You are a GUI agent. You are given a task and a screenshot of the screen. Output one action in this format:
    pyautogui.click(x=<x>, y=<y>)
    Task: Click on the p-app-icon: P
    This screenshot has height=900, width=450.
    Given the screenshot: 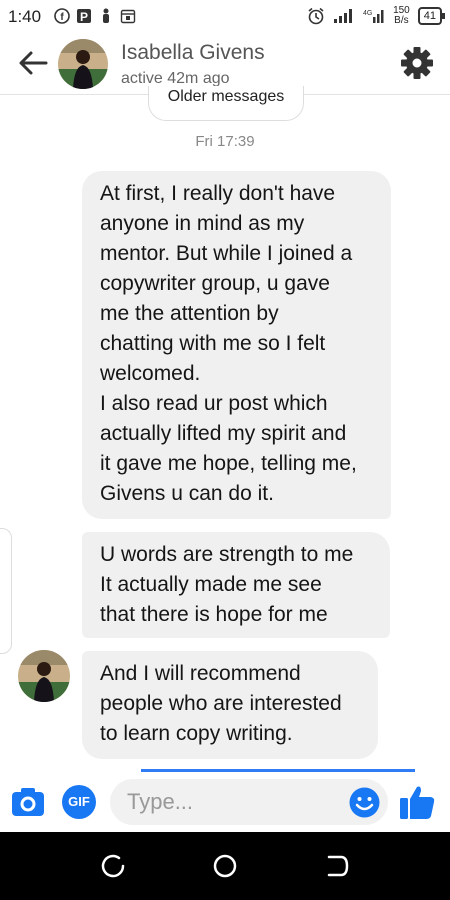 What is the action you would take?
    pyautogui.click(x=84, y=16)
    